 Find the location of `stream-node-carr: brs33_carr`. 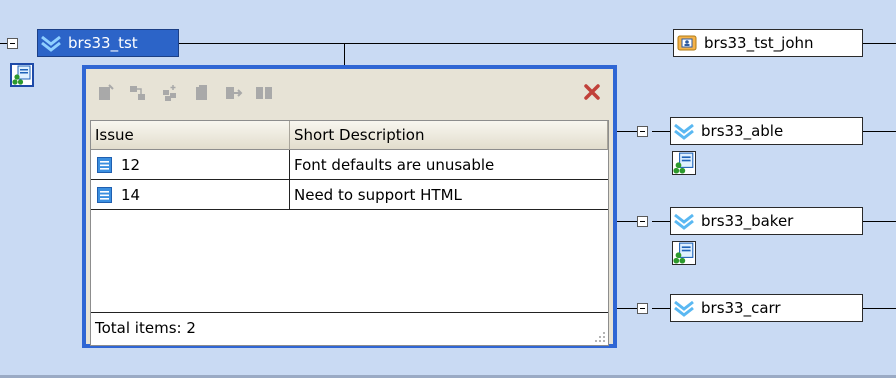

stream-node-carr: brs33_carr is located at coordinates (766, 308).